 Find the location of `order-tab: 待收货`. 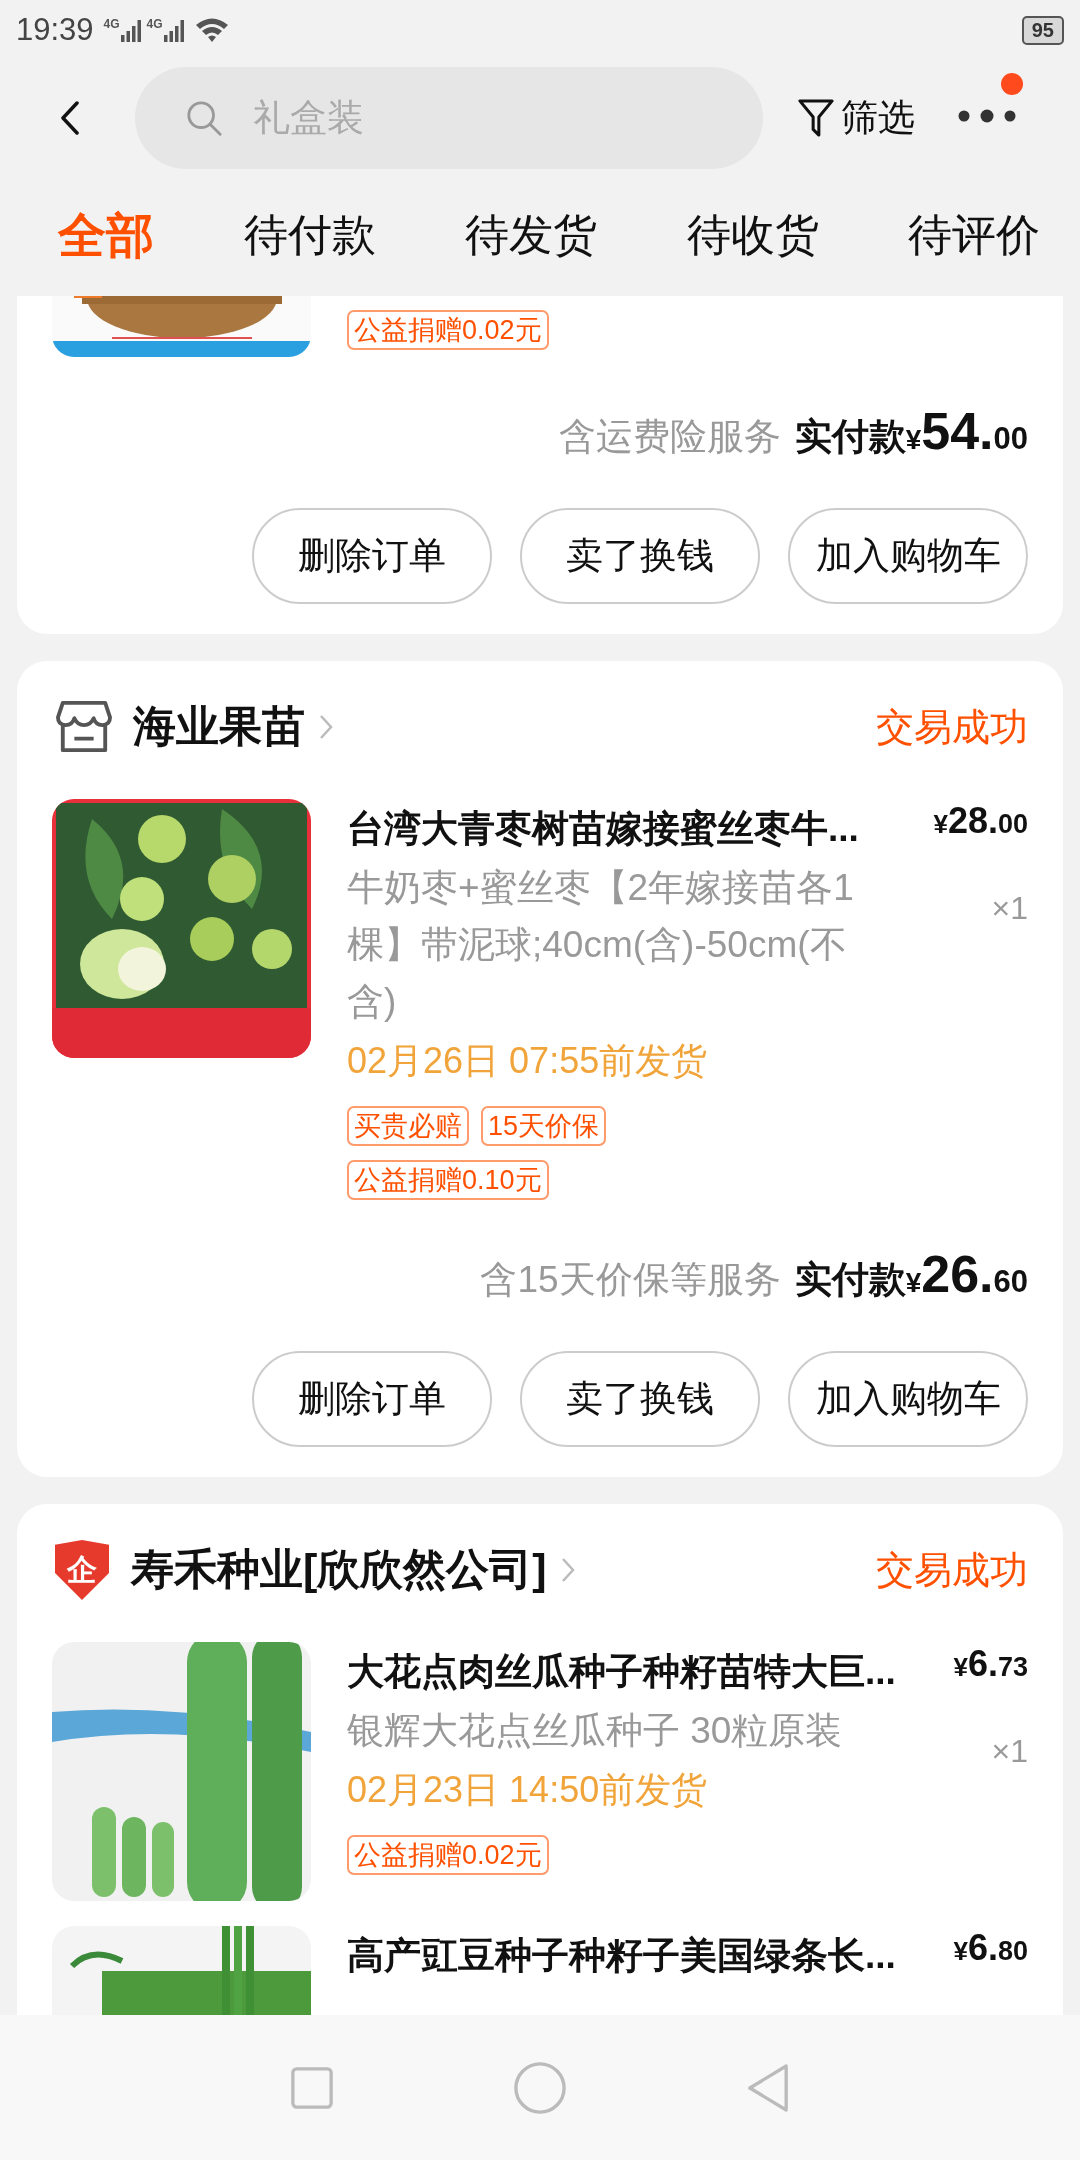

order-tab: 待收货 is located at coordinates (752, 235).